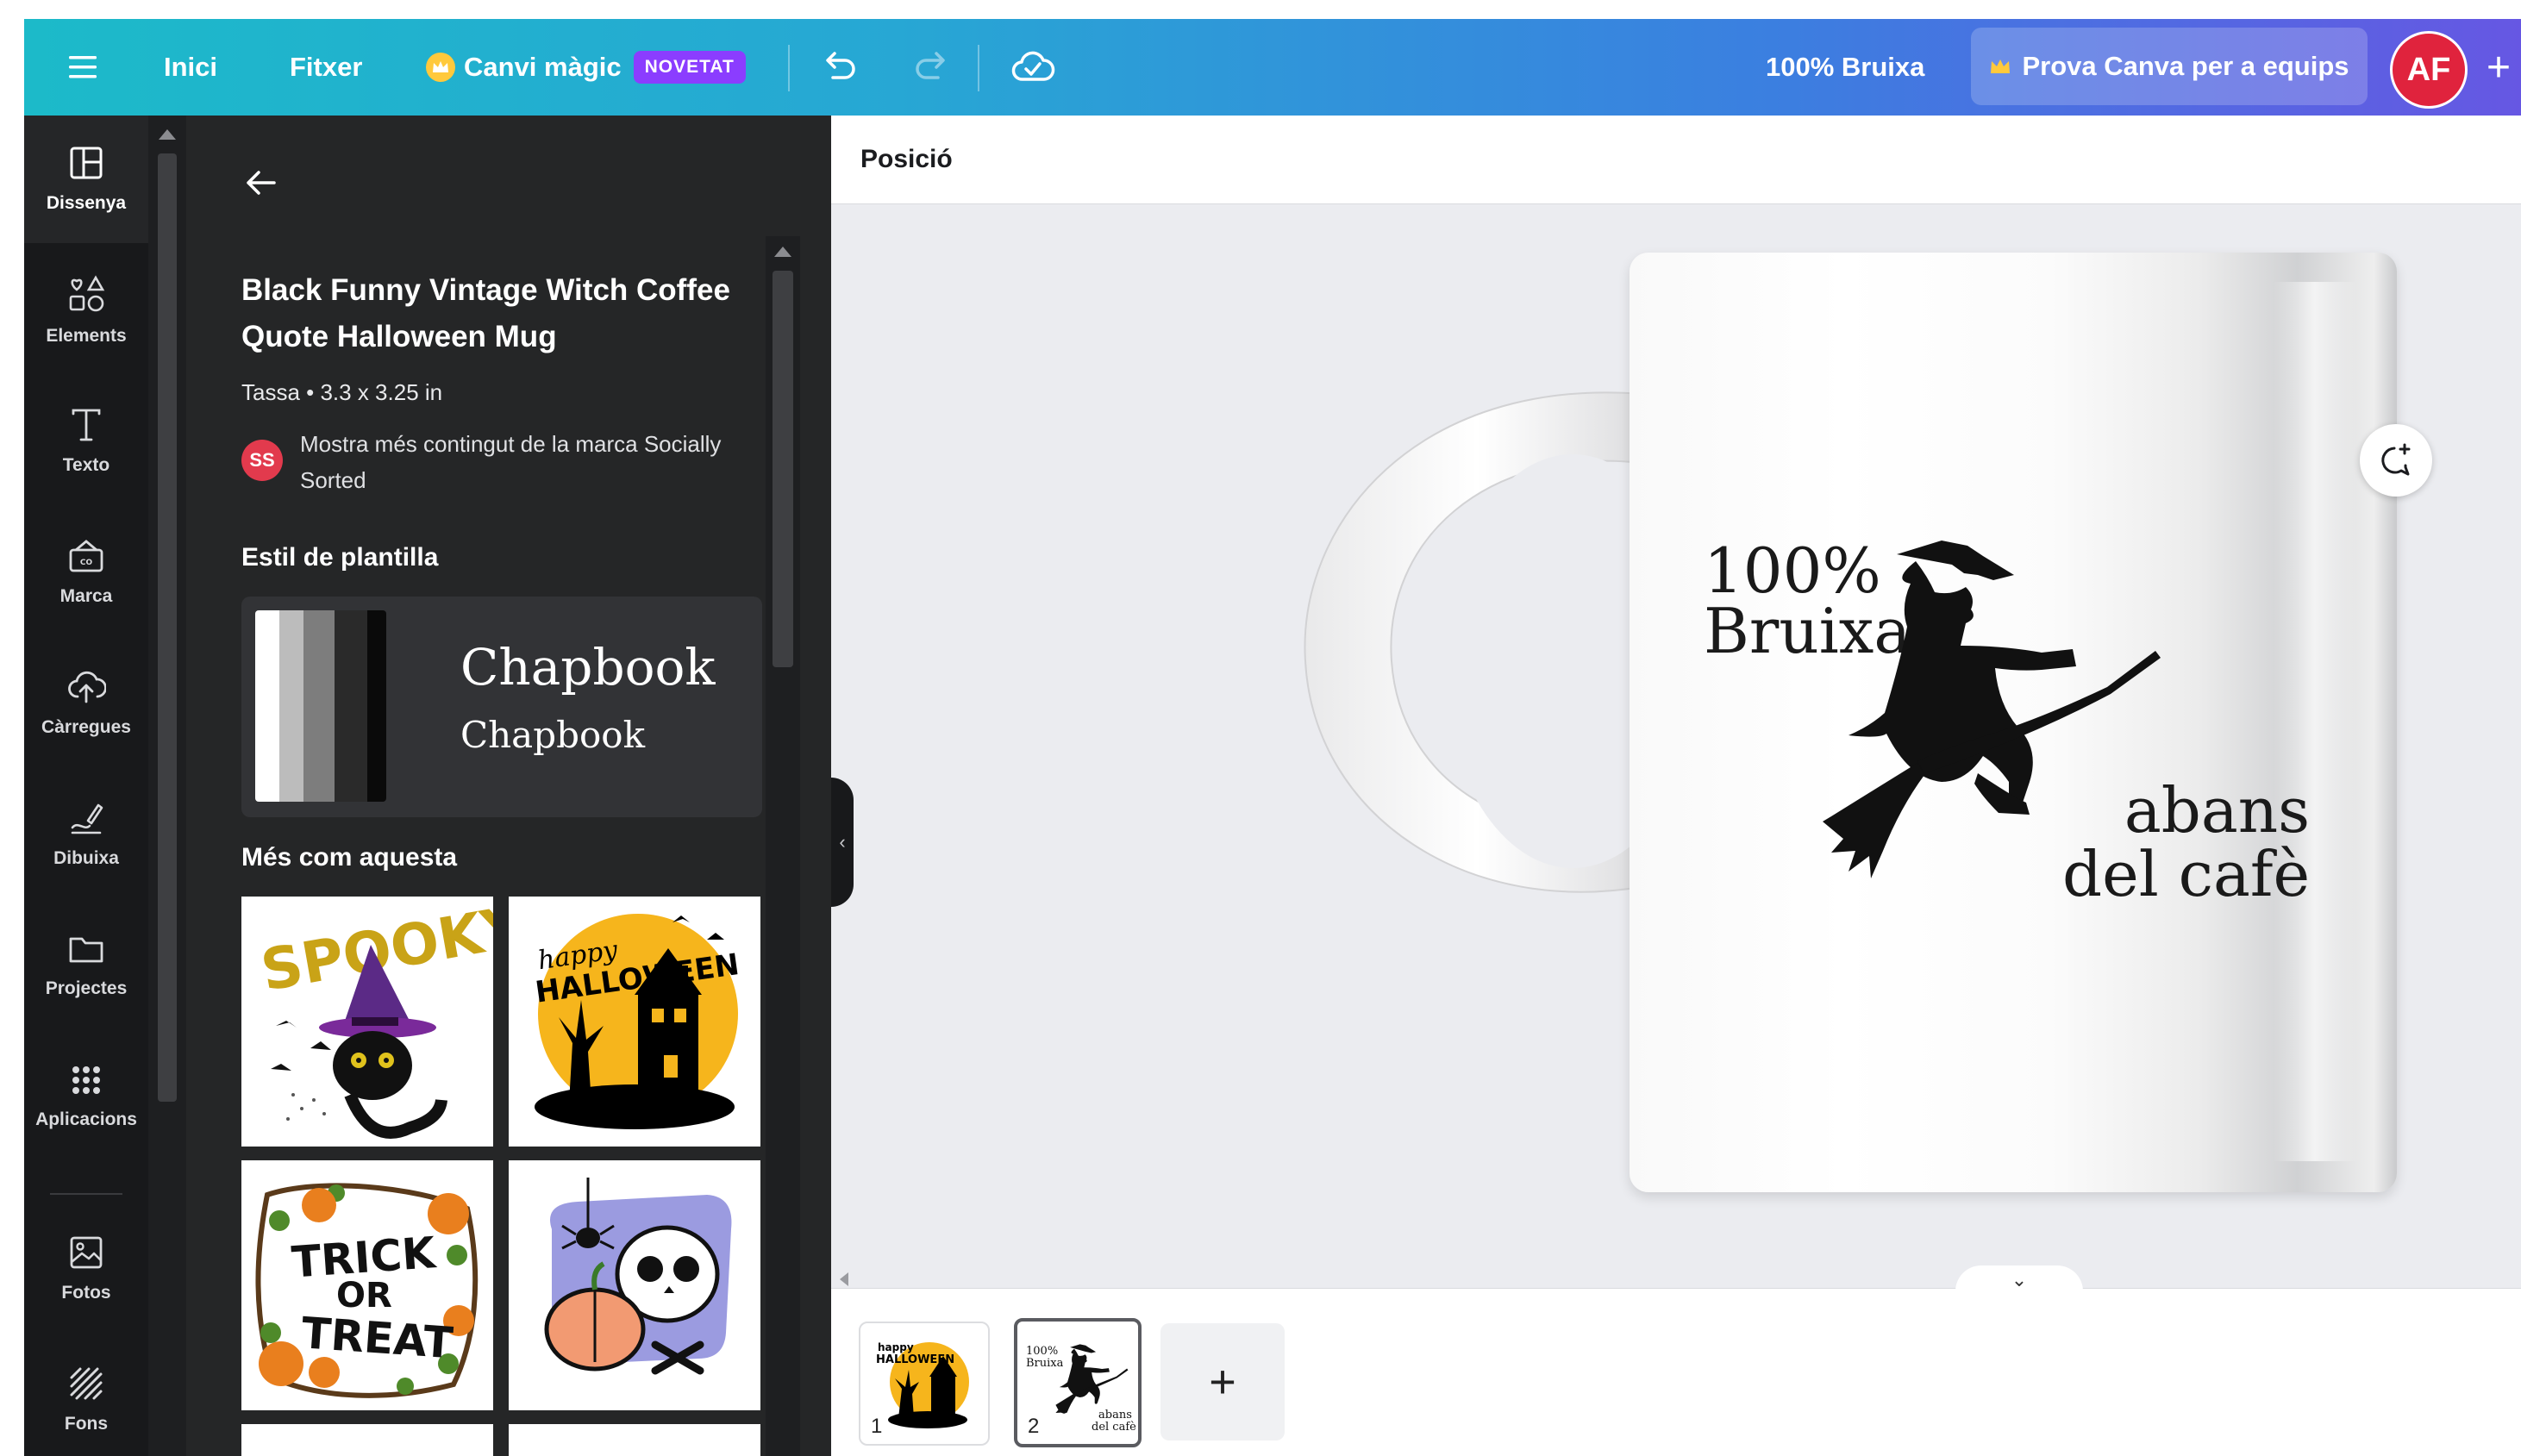 The image size is (2521, 1456). What do you see at coordinates (86, 465) in the screenshot?
I see `rail-label: Texto` at bounding box center [86, 465].